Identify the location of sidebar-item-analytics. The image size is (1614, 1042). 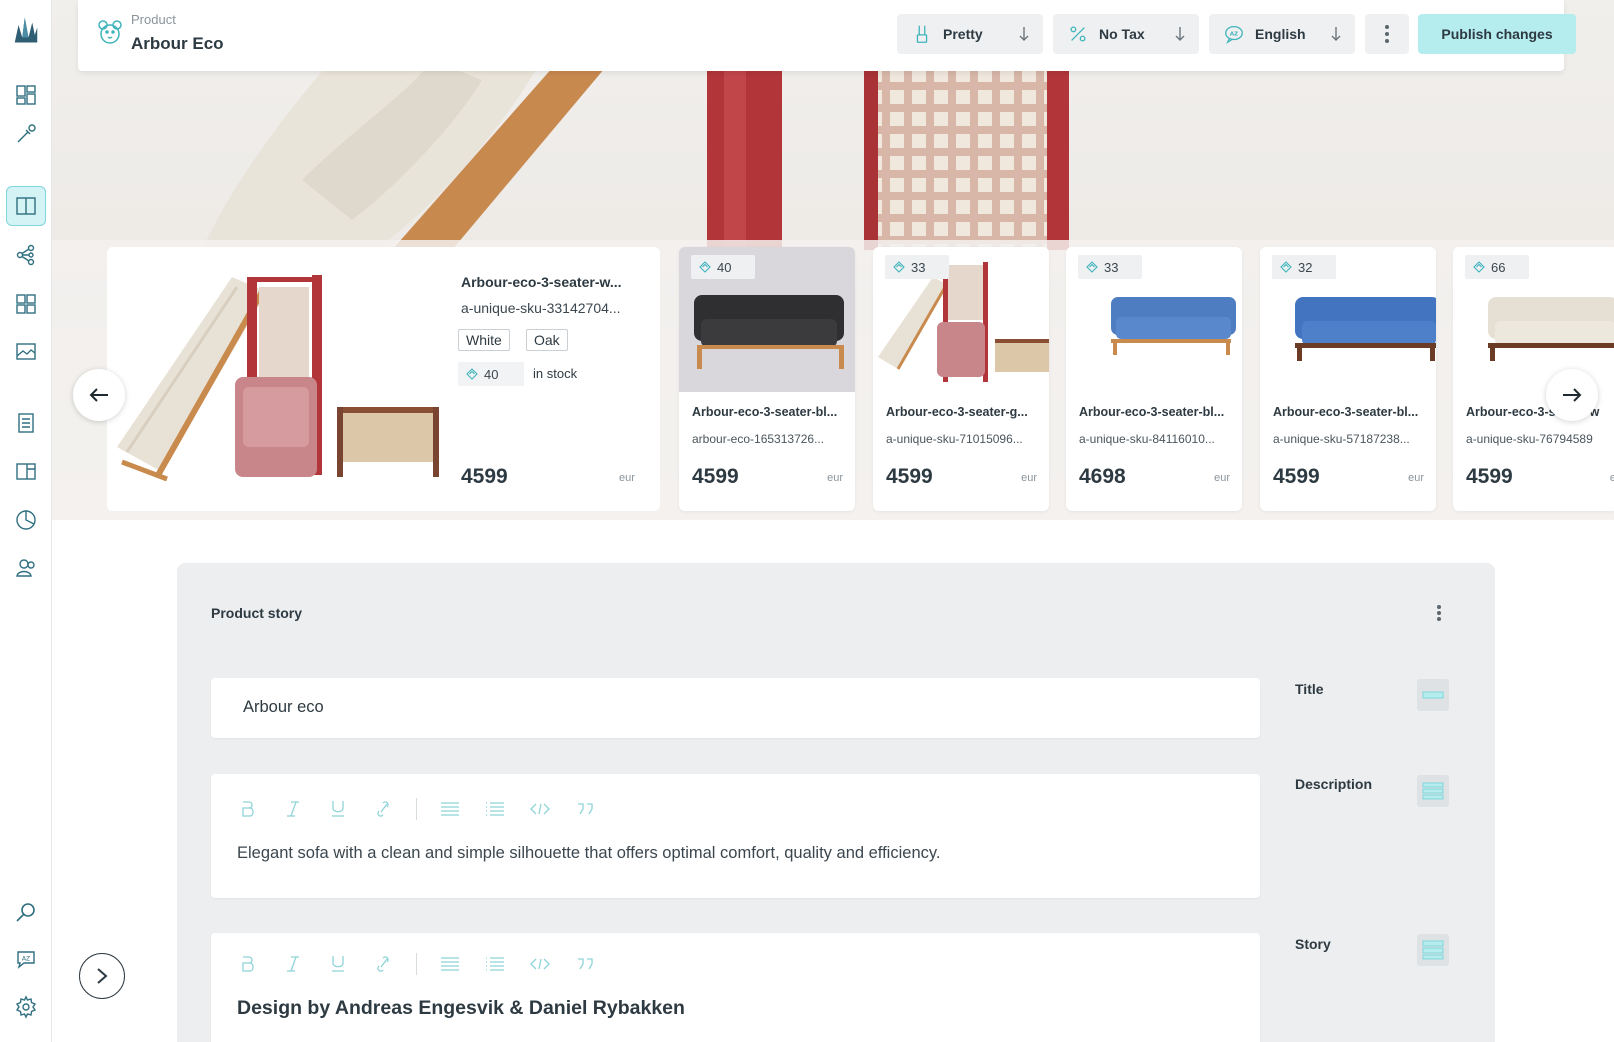
(26, 520).